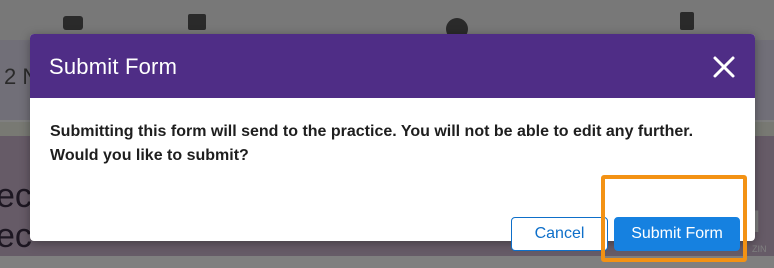  Describe the element at coordinates (559, 234) in the screenshot. I see `cancel-button: Cancel` at that location.